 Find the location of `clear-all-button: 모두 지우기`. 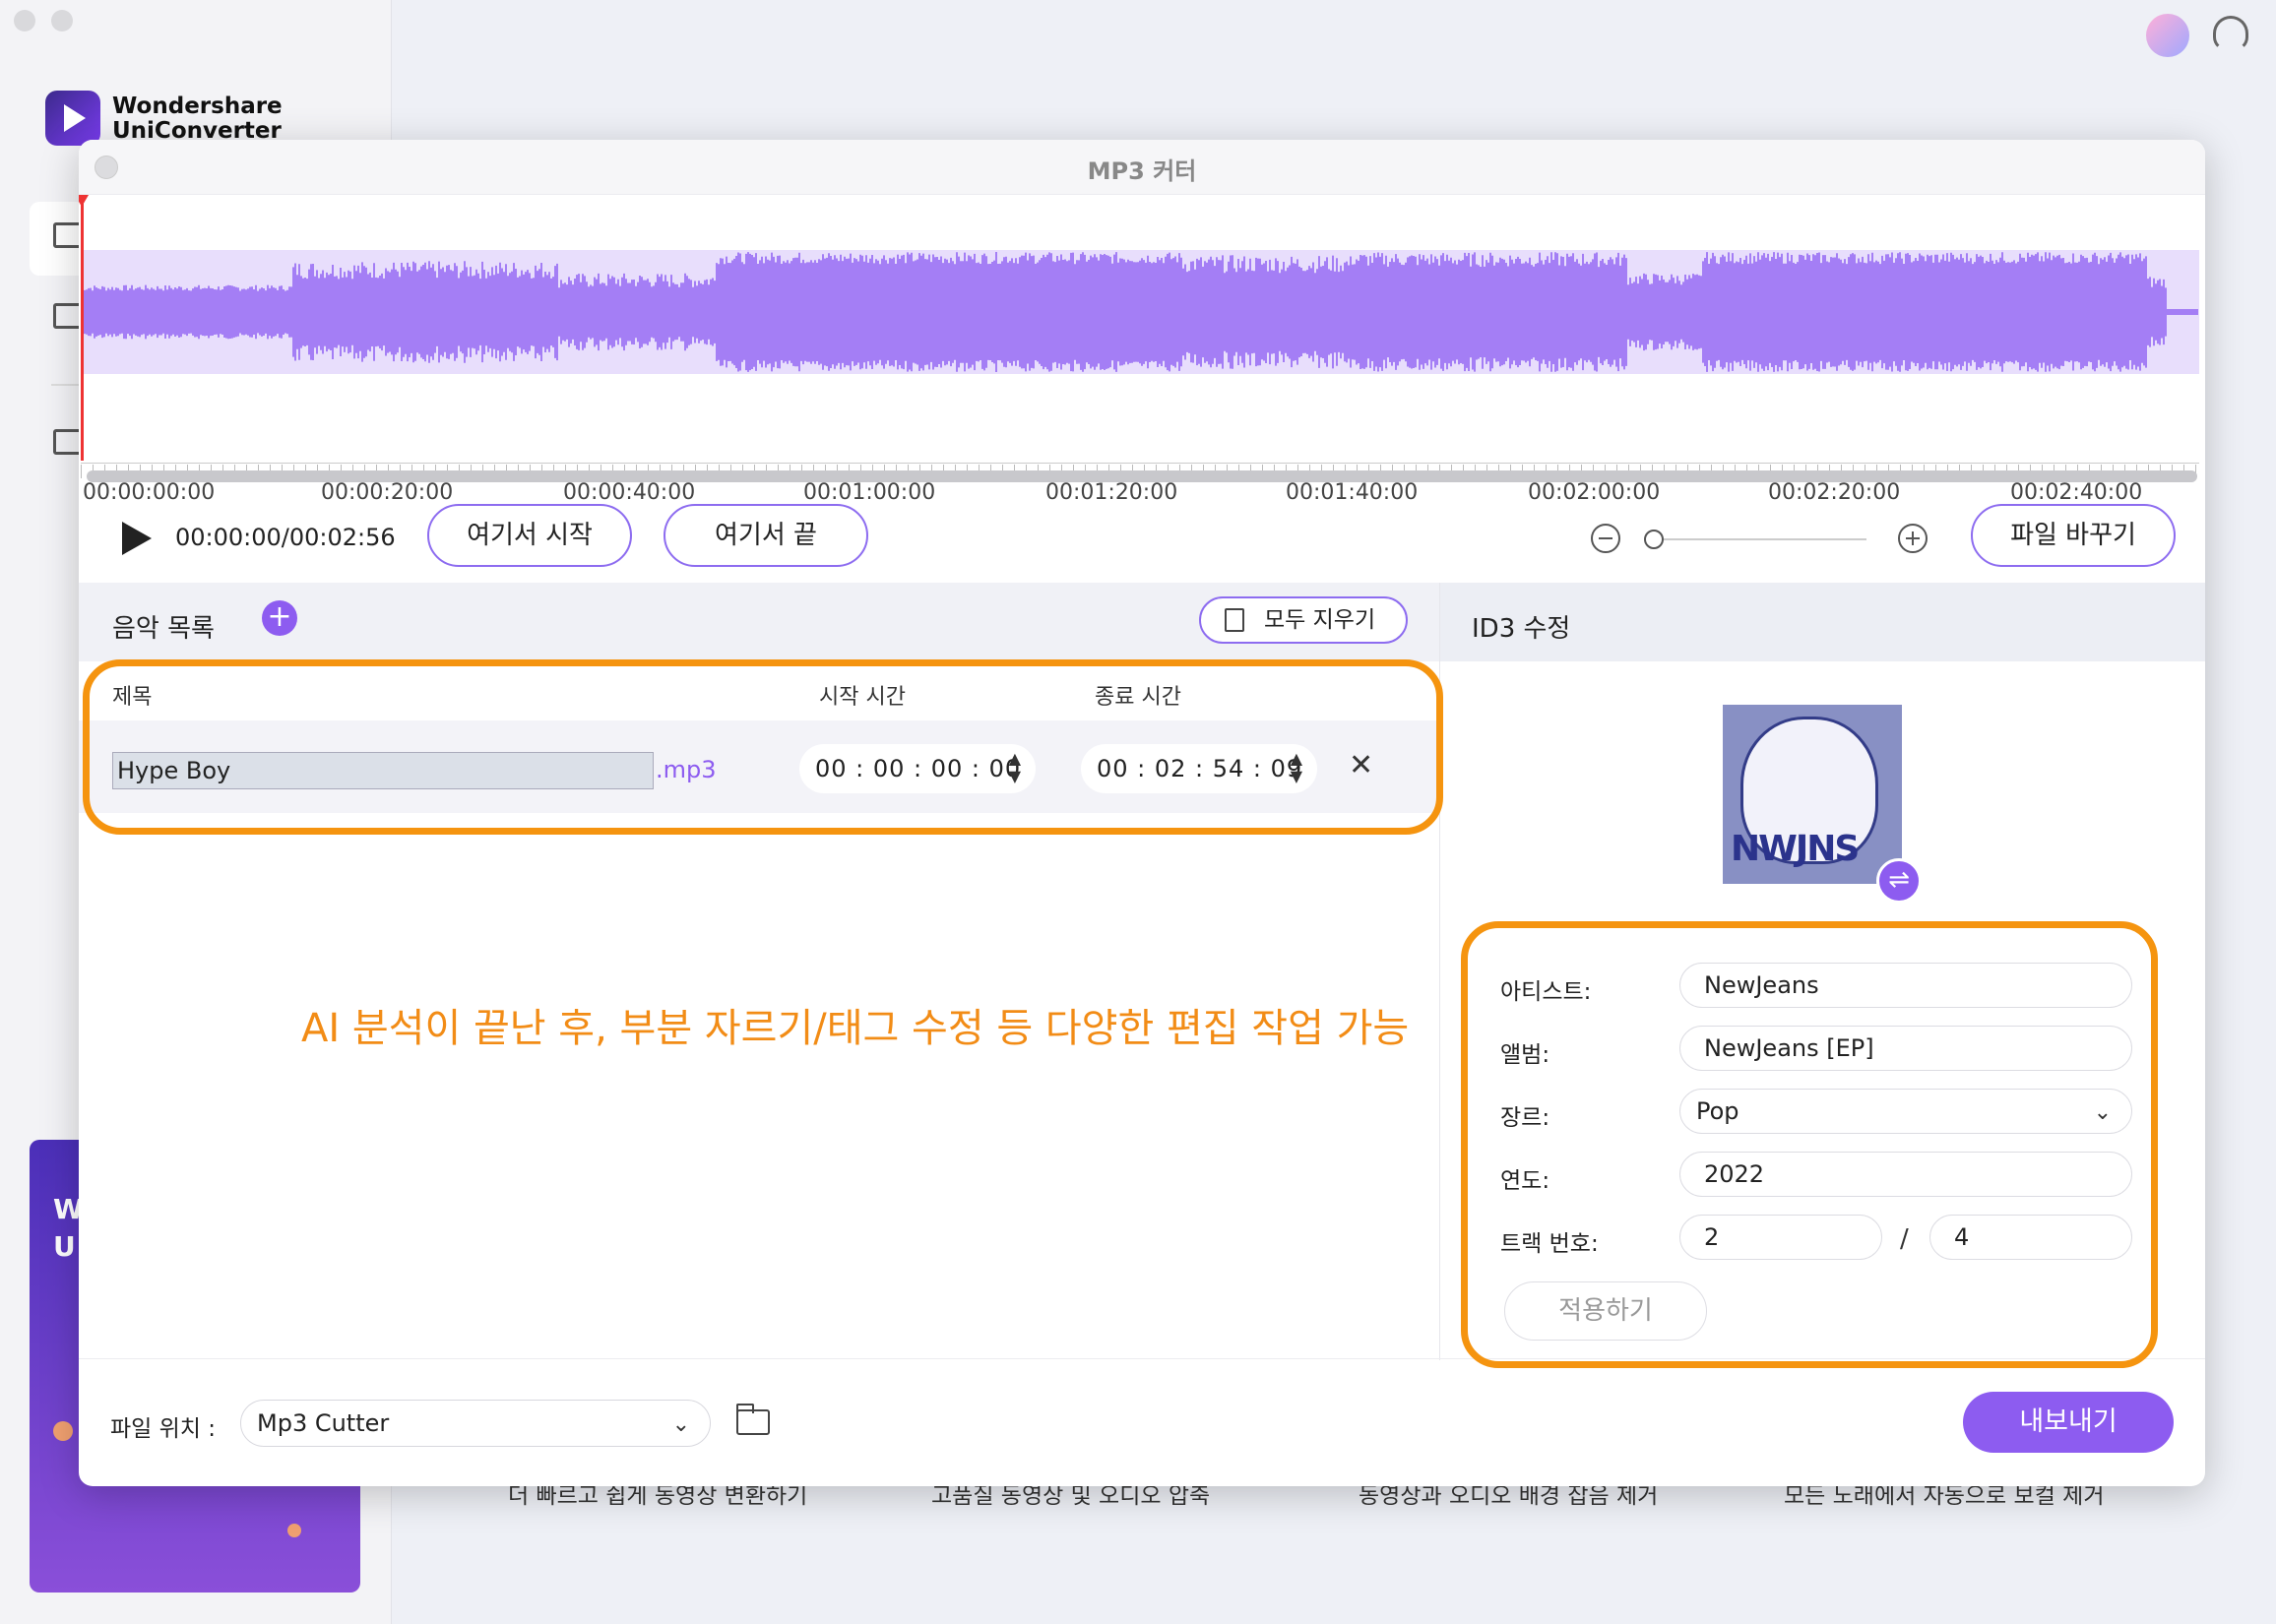

clear-all-button: 모두 지우기 is located at coordinates (1303, 620).